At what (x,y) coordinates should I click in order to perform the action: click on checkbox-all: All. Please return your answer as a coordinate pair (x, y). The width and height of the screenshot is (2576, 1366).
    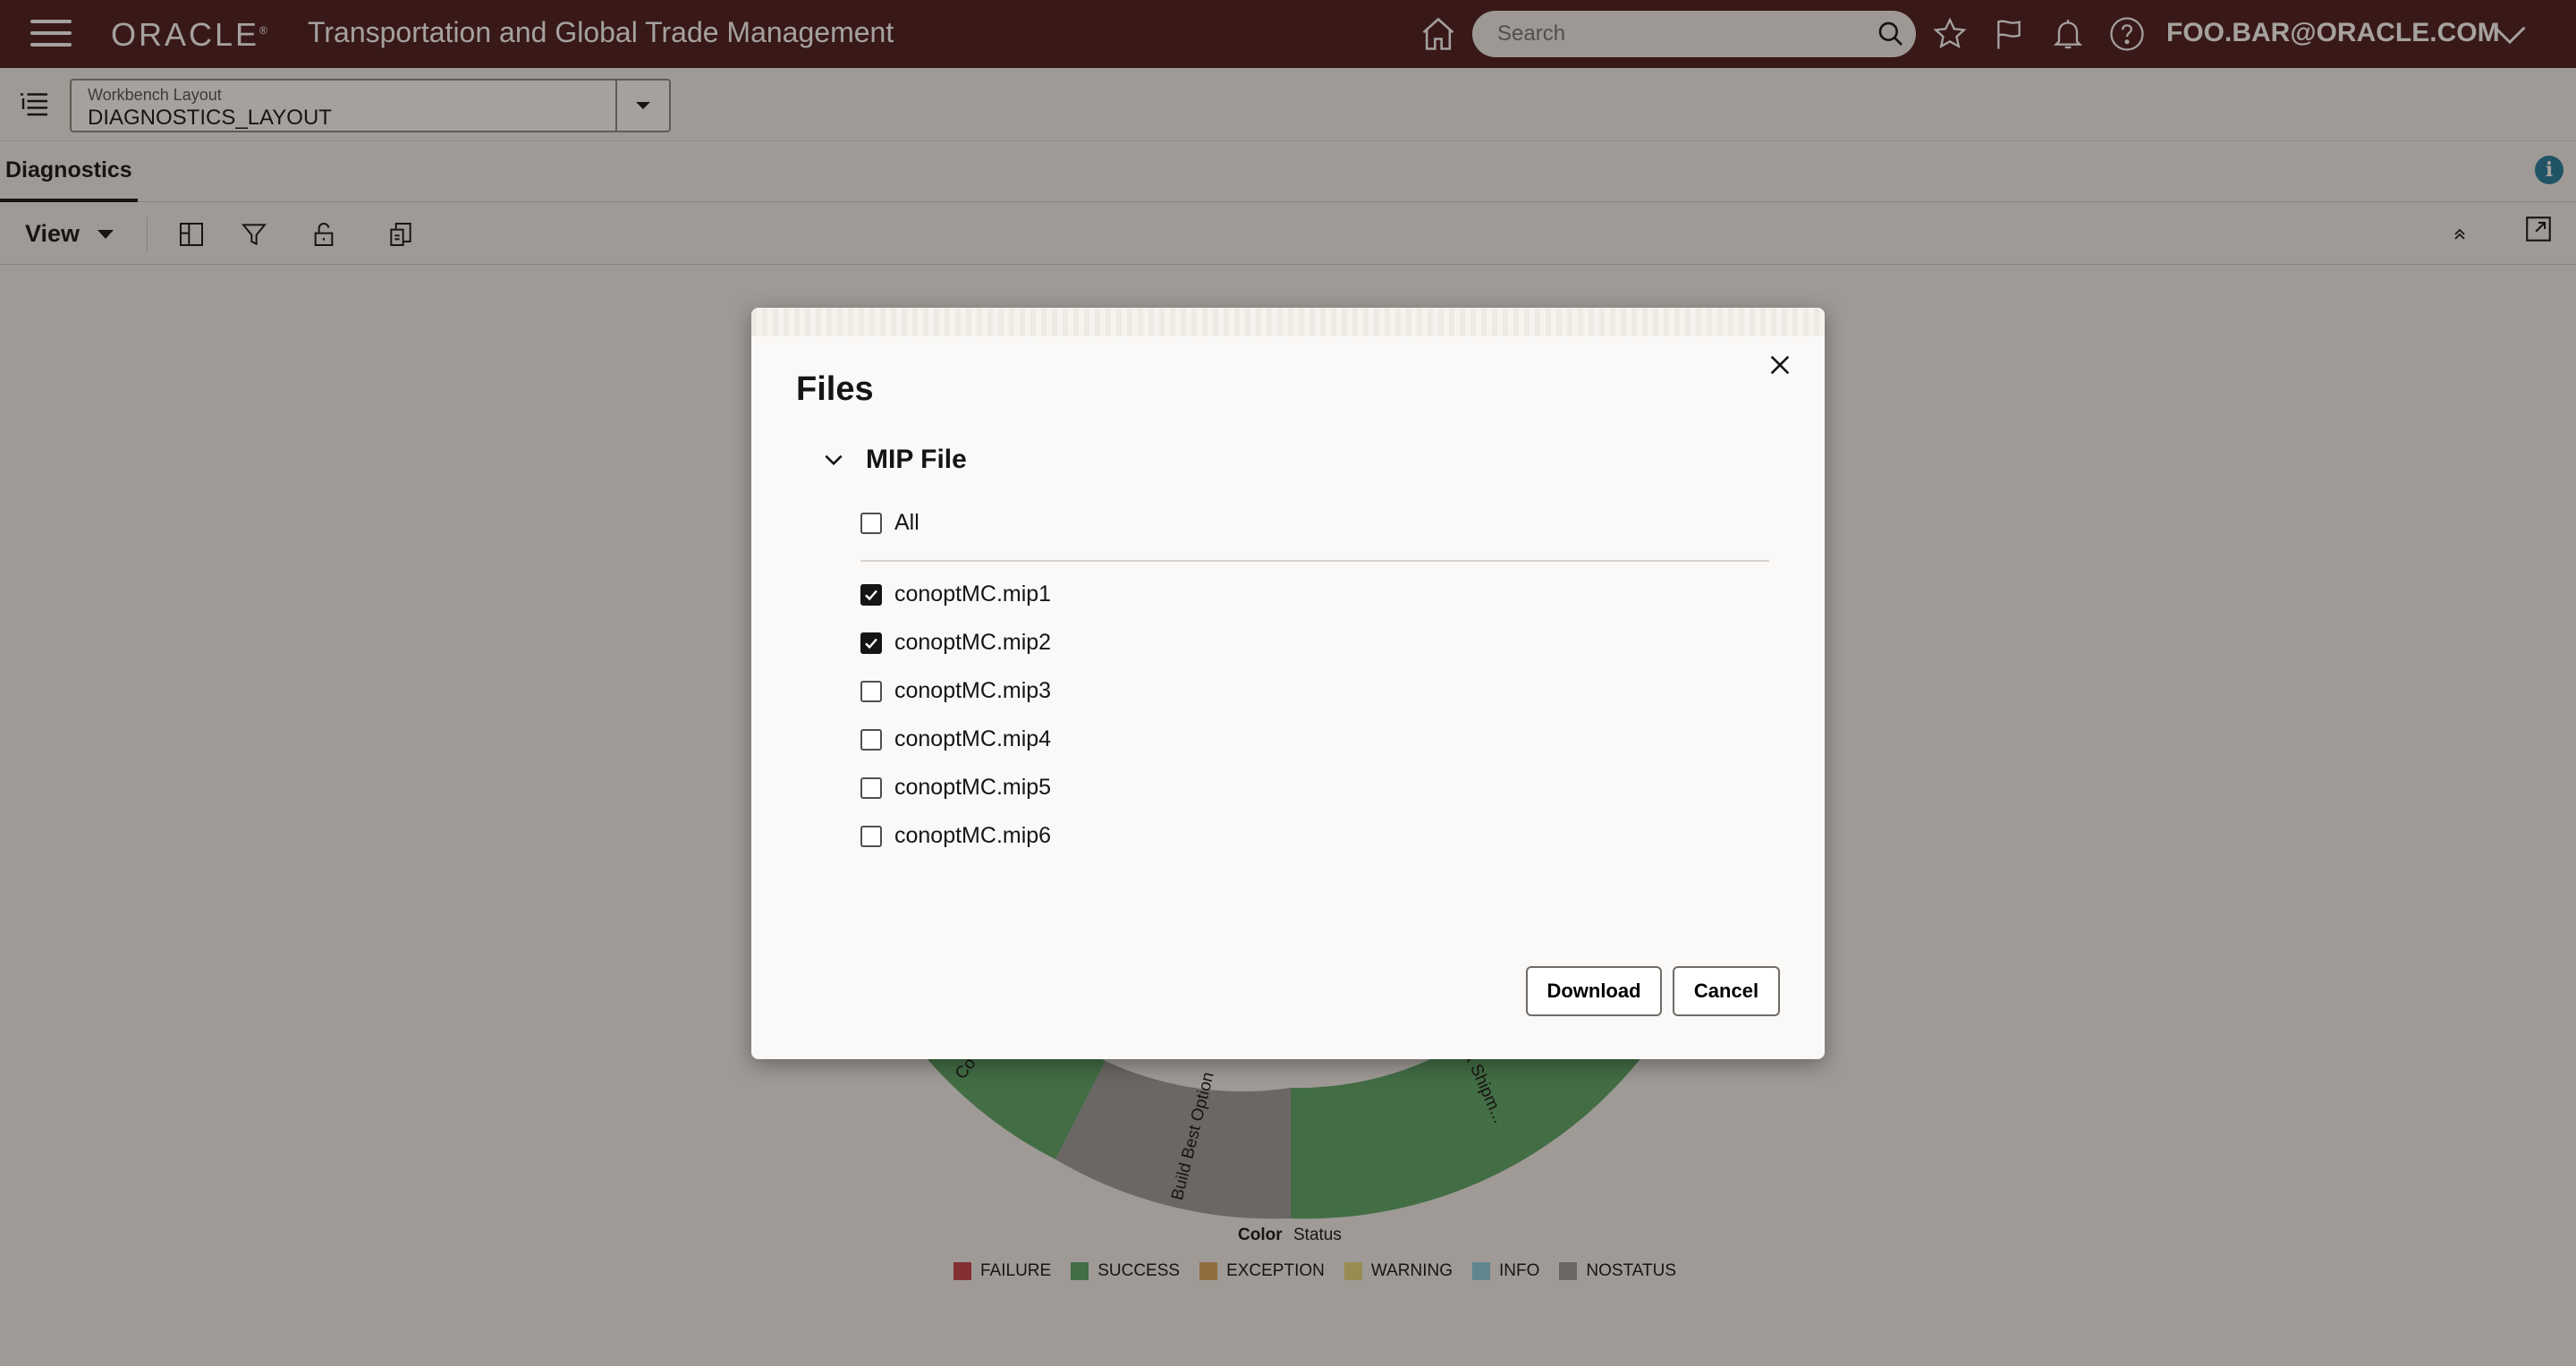
    Looking at the image, I should click on (889, 523).